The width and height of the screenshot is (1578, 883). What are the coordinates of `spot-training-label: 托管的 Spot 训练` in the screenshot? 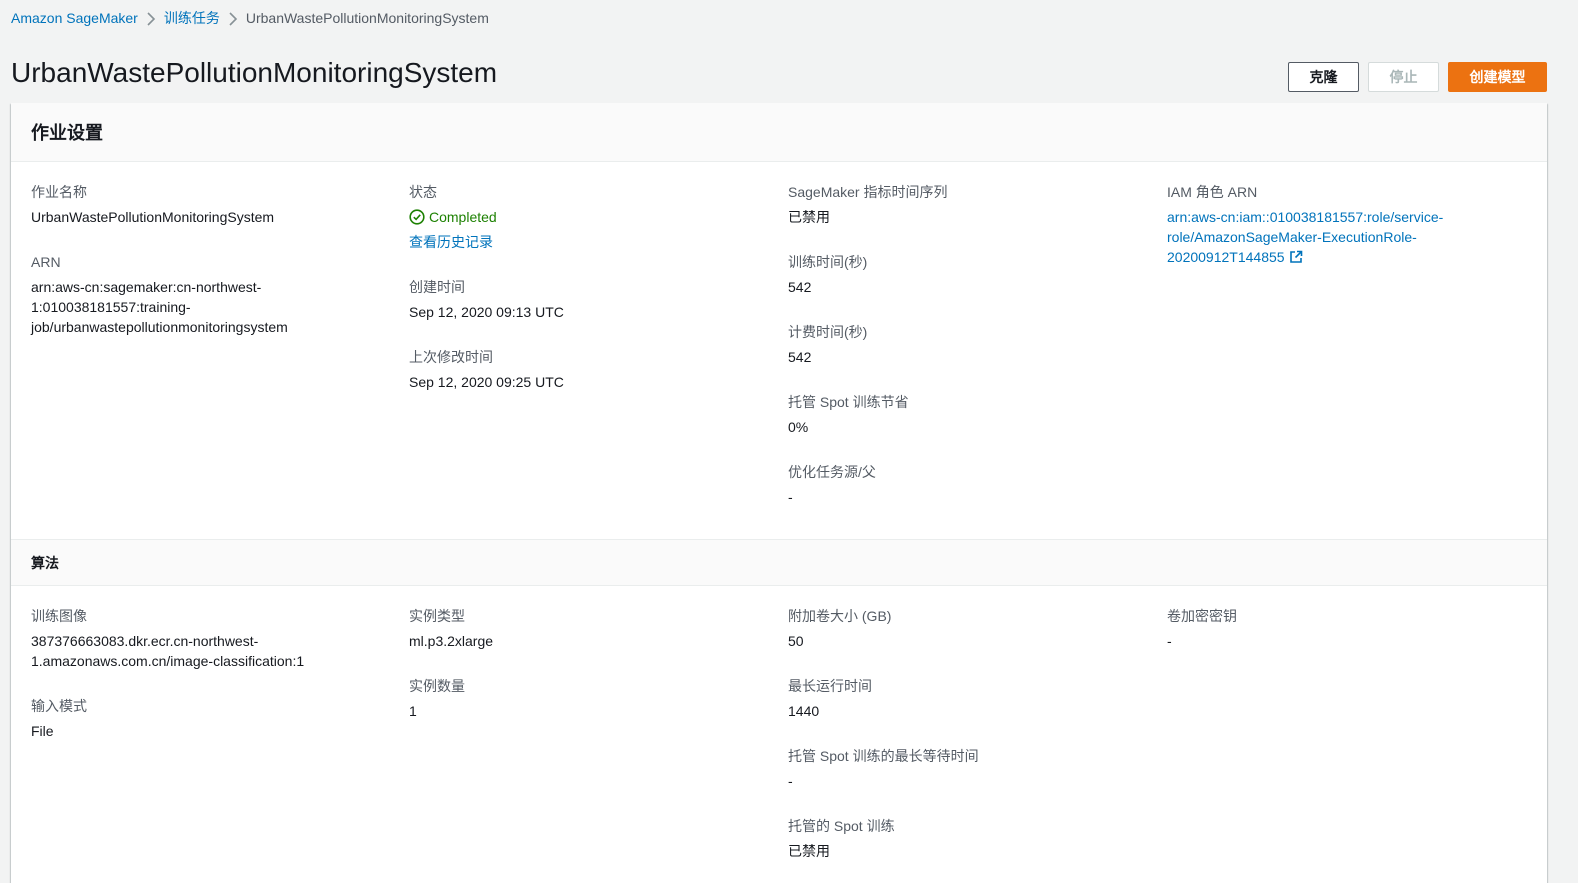 It's located at (841, 826).